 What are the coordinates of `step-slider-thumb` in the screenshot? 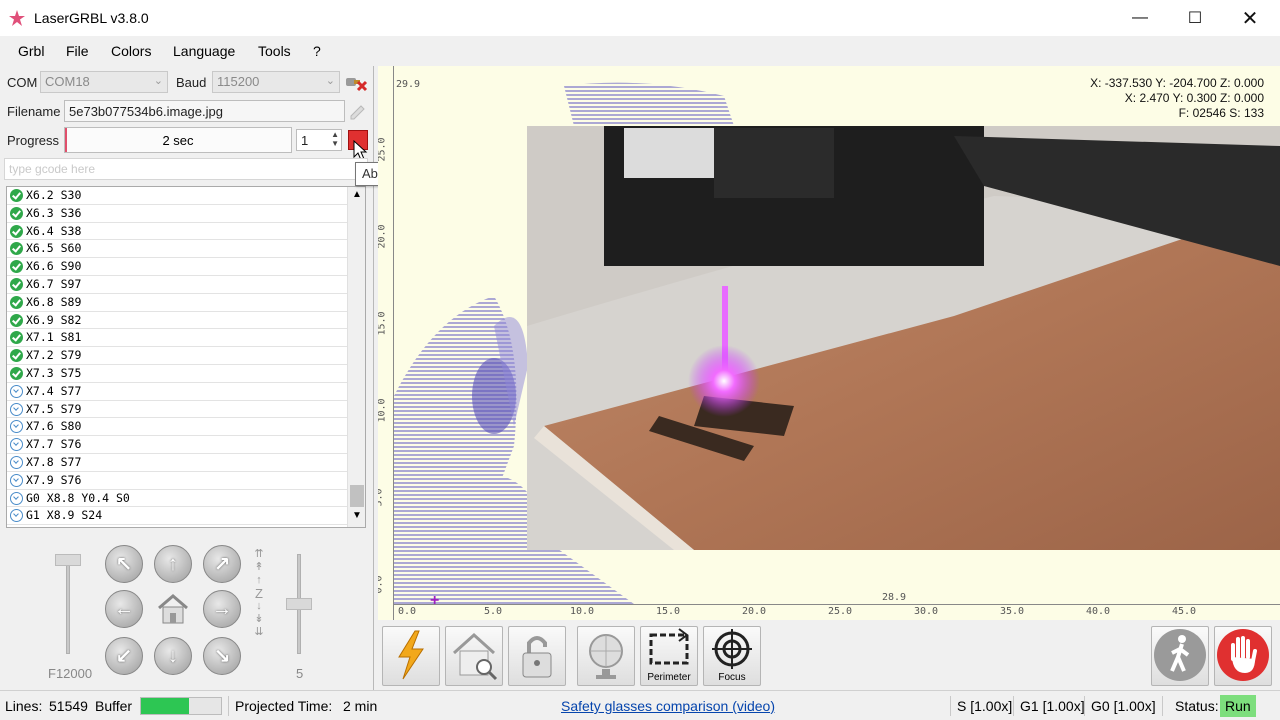 It's located at (299, 604).